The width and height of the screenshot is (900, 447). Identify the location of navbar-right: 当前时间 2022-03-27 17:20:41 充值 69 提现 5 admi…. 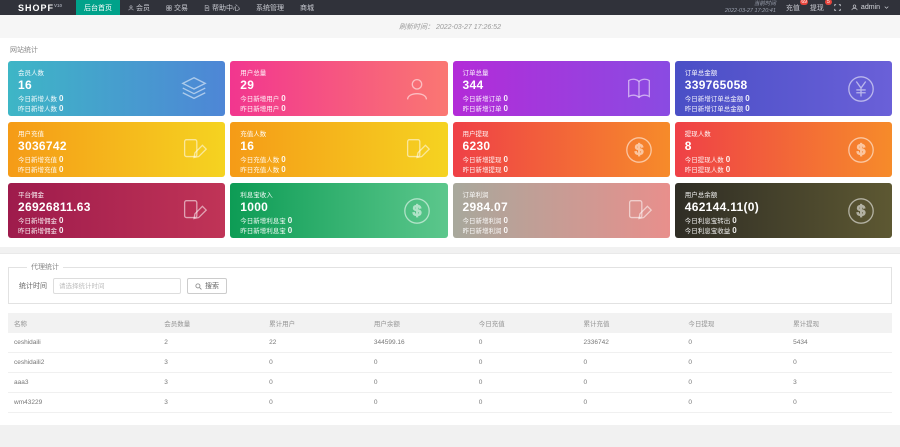
(807, 7).